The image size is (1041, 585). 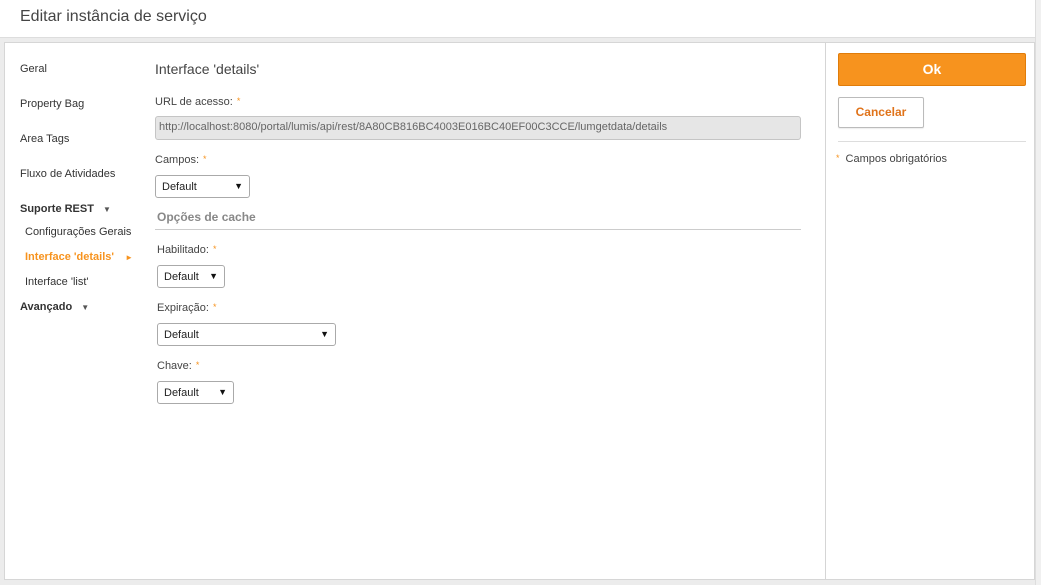 I want to click on chave-label: Chave: *, so click(x=178, y=366).